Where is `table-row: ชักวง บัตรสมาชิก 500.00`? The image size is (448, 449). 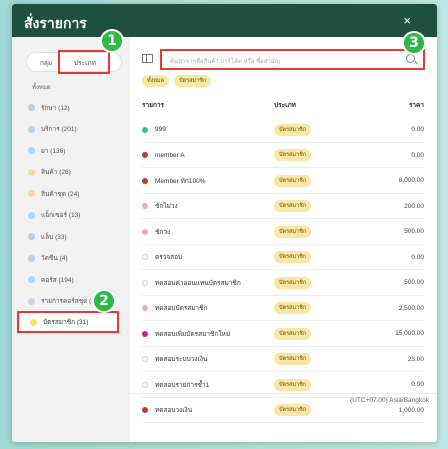
table-row: ชักวง บัตรสมาชิก 500.00 is located at coordinates (283, 232).